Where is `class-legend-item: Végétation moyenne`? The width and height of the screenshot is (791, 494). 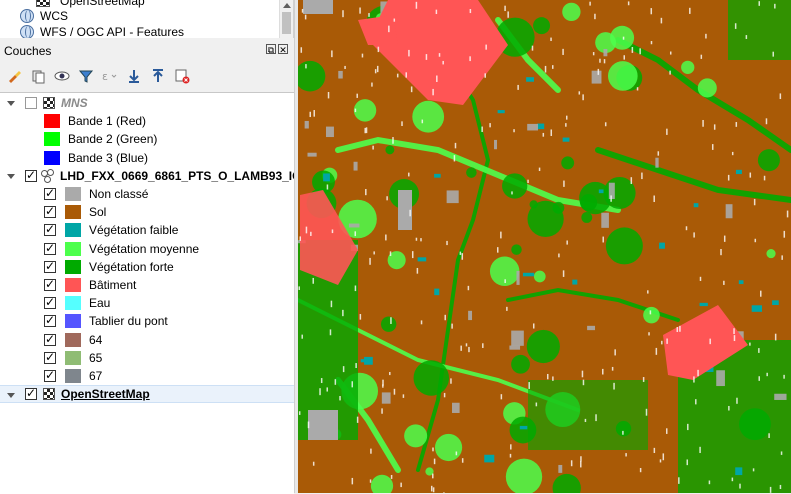
class-legend-item: Végétation moyenne is located at coordinates (121, 249).